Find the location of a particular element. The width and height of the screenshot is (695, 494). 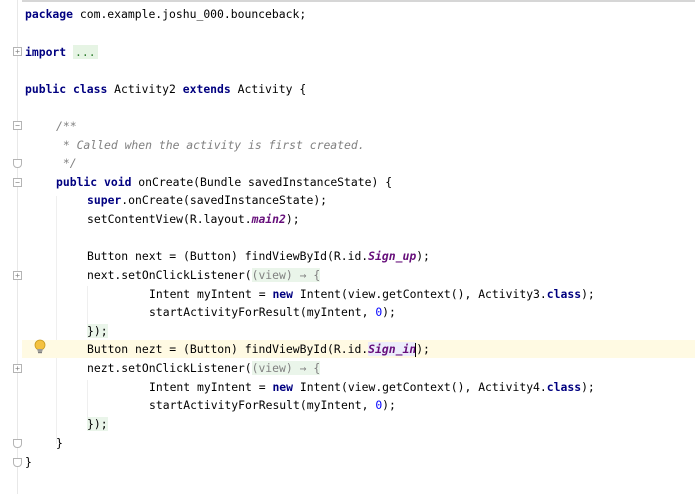

code-line: nezt.setOnClickListener((view) → { is located at coordinates (347, 368).